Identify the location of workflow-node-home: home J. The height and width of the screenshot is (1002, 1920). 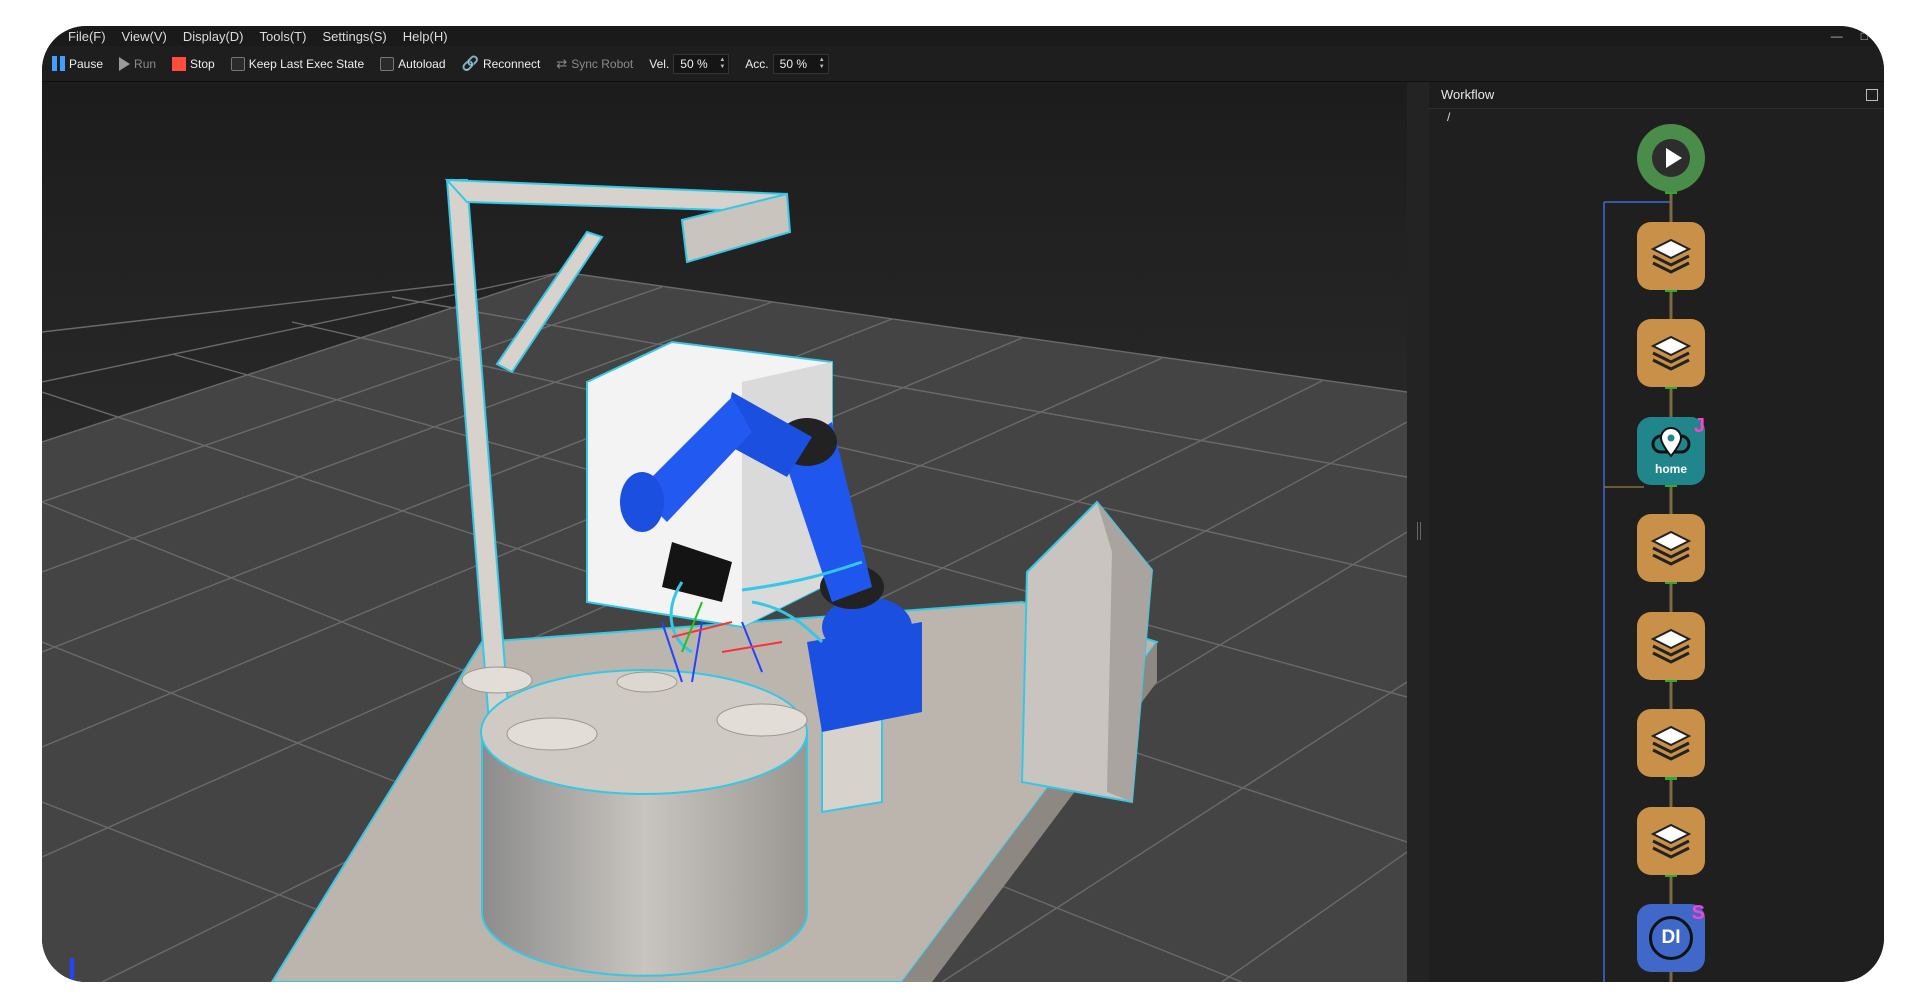
(1671, 450).